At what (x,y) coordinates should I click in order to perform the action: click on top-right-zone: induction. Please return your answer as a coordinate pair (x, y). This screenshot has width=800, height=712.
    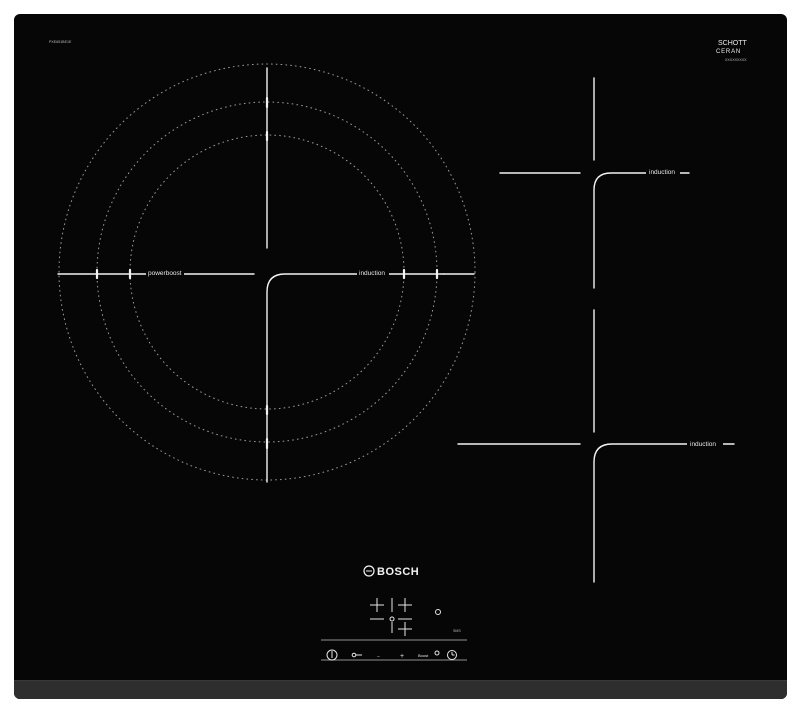
    Looking at the image, I should click on (594, 183).